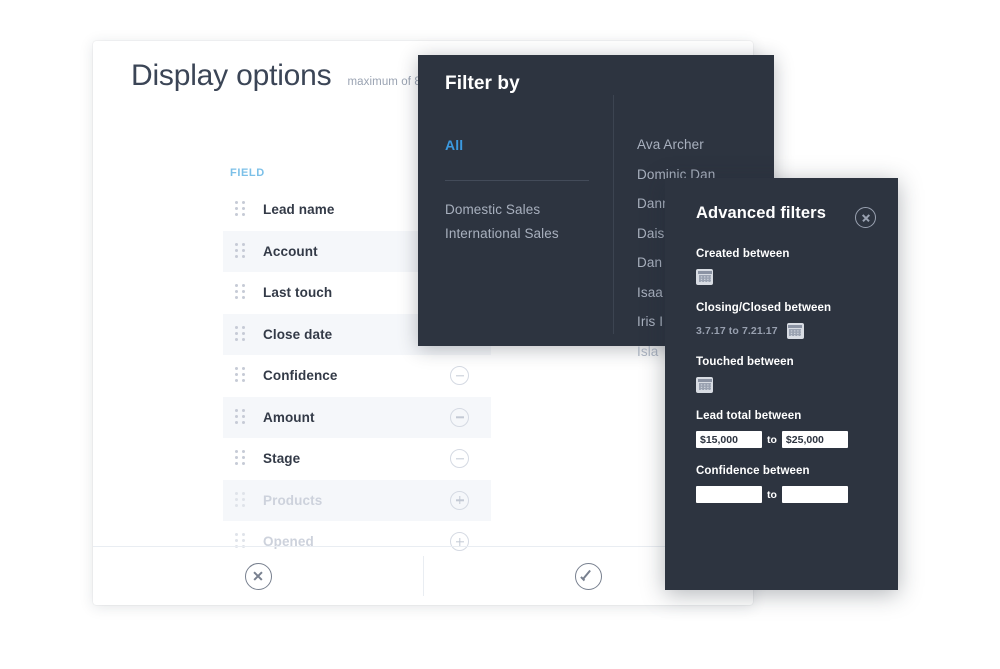 The image size is (1000, 669). I want to click on advanced-filter-label: Confidence between, so click(753, 471).